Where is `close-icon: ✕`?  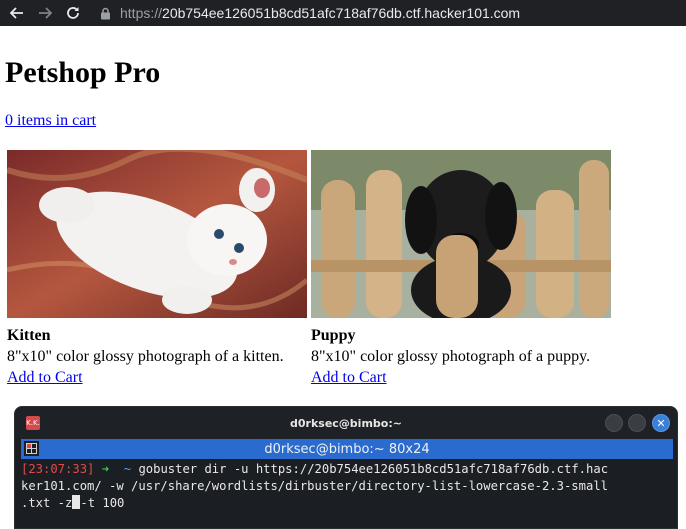
close-icon: ✕ is located at coordinates (661, 423).